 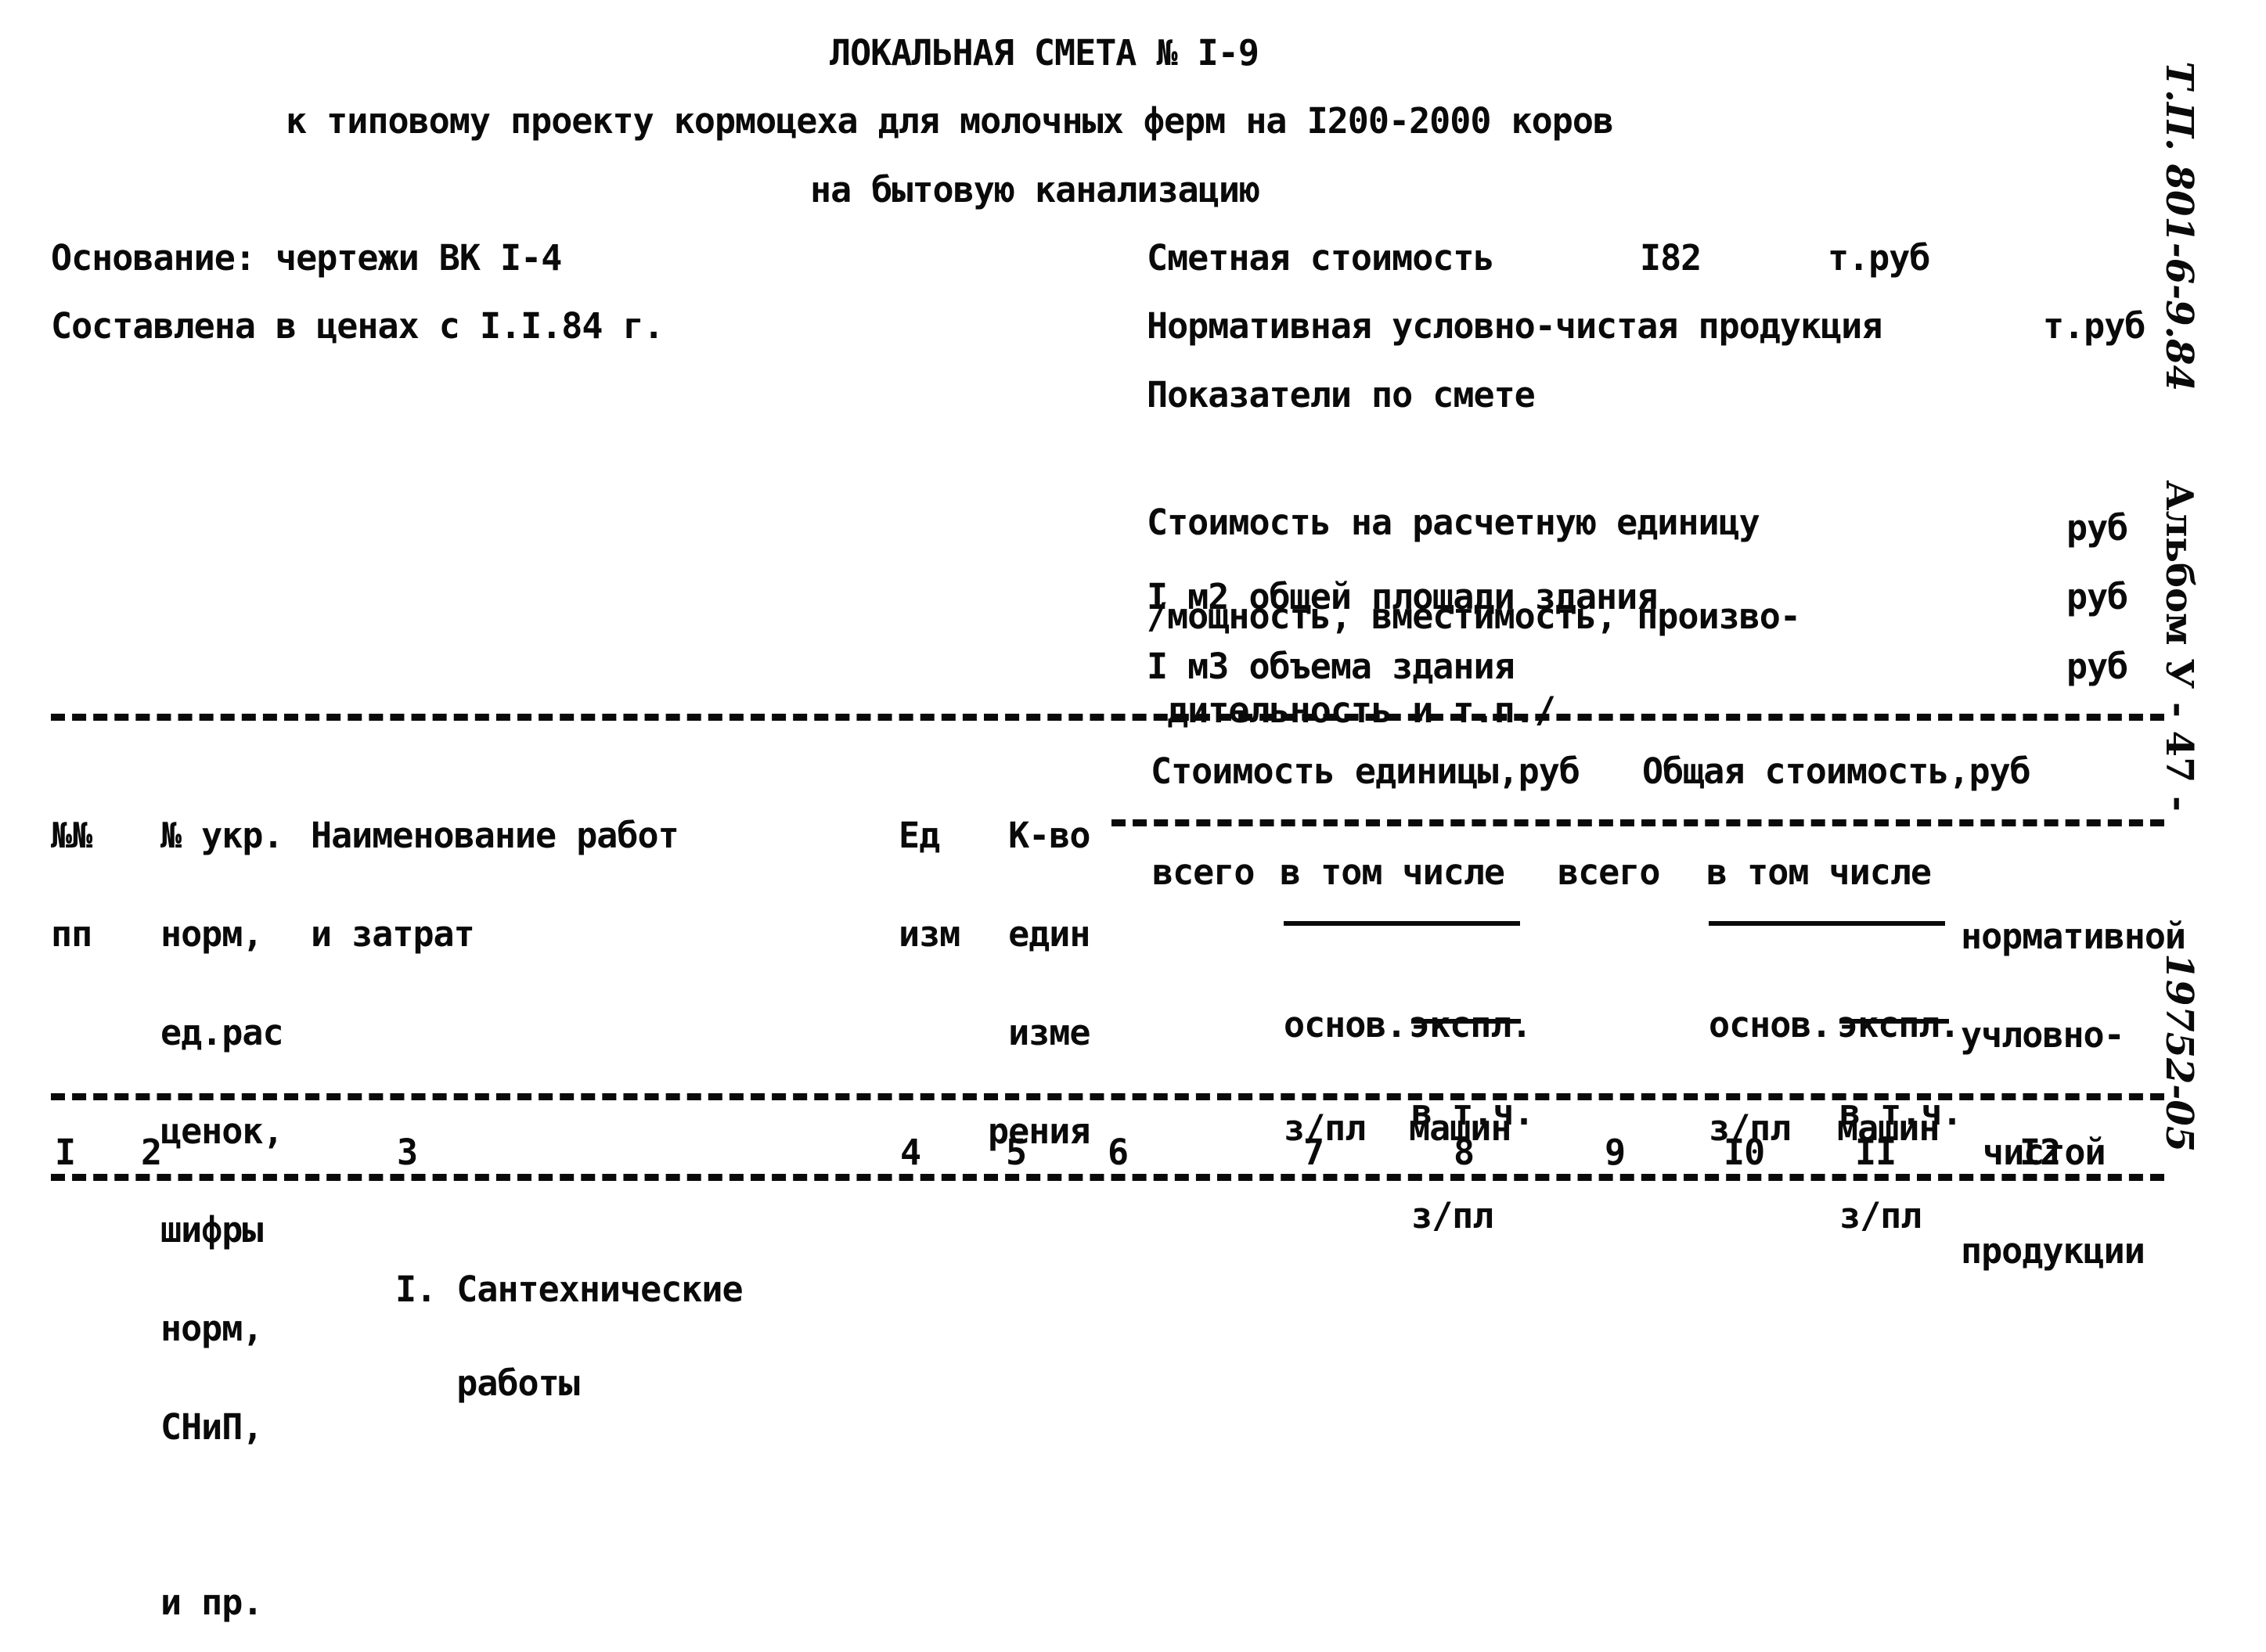 What do you see at coordinates (1035, 190) in the screenshot?
I see `document-subtitle-2: на бытовую канализацию` at bounding box center [1035, 190].